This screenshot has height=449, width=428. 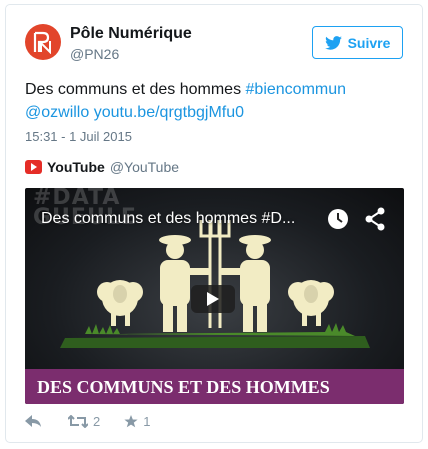 What do you see at coordinates (296, 89) in the screenshot?
I see `hashtag-link: #biencommun` at bounding box center [296, 89].